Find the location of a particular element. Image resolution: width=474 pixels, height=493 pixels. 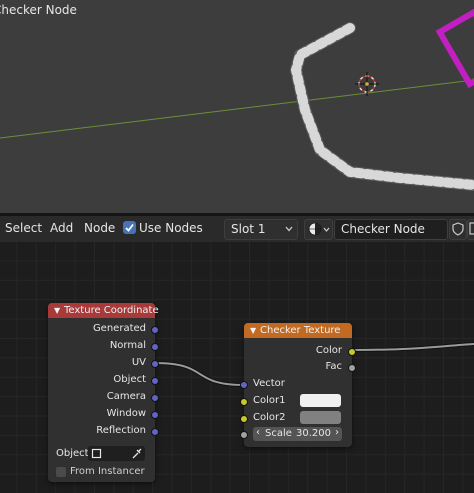

output-fac-socket is located at coordinates (352, 368).